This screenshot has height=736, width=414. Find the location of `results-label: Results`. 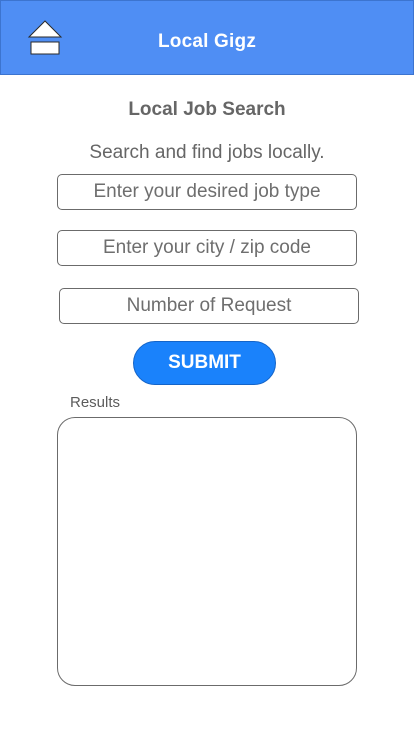

results-label: Results is located at coordinates (95, 402).